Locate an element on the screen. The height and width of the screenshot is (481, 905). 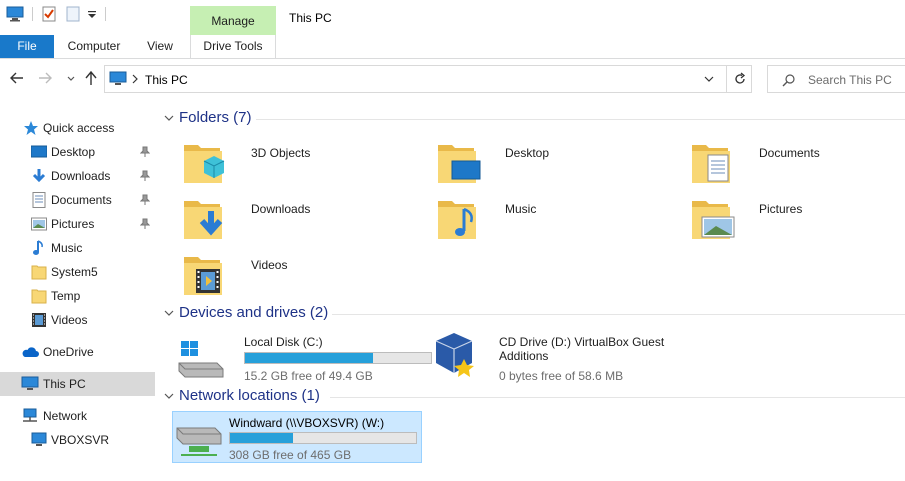
nav-item-downloads: Downloads is located at coordinates (77, 176).